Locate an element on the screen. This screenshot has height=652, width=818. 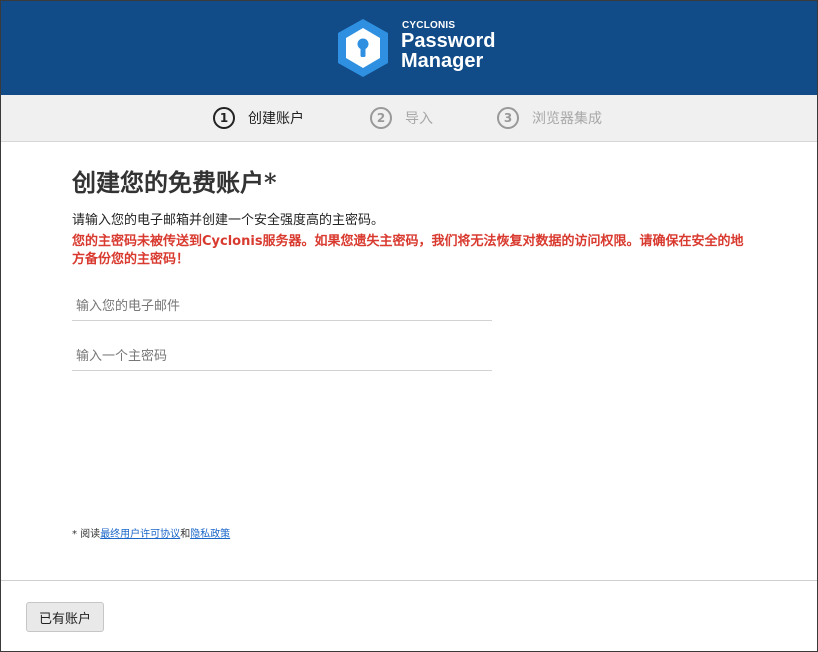
agreement-note: * 阅读最终用户许可协议和隐私政策 is located at coordinates (151, 532).